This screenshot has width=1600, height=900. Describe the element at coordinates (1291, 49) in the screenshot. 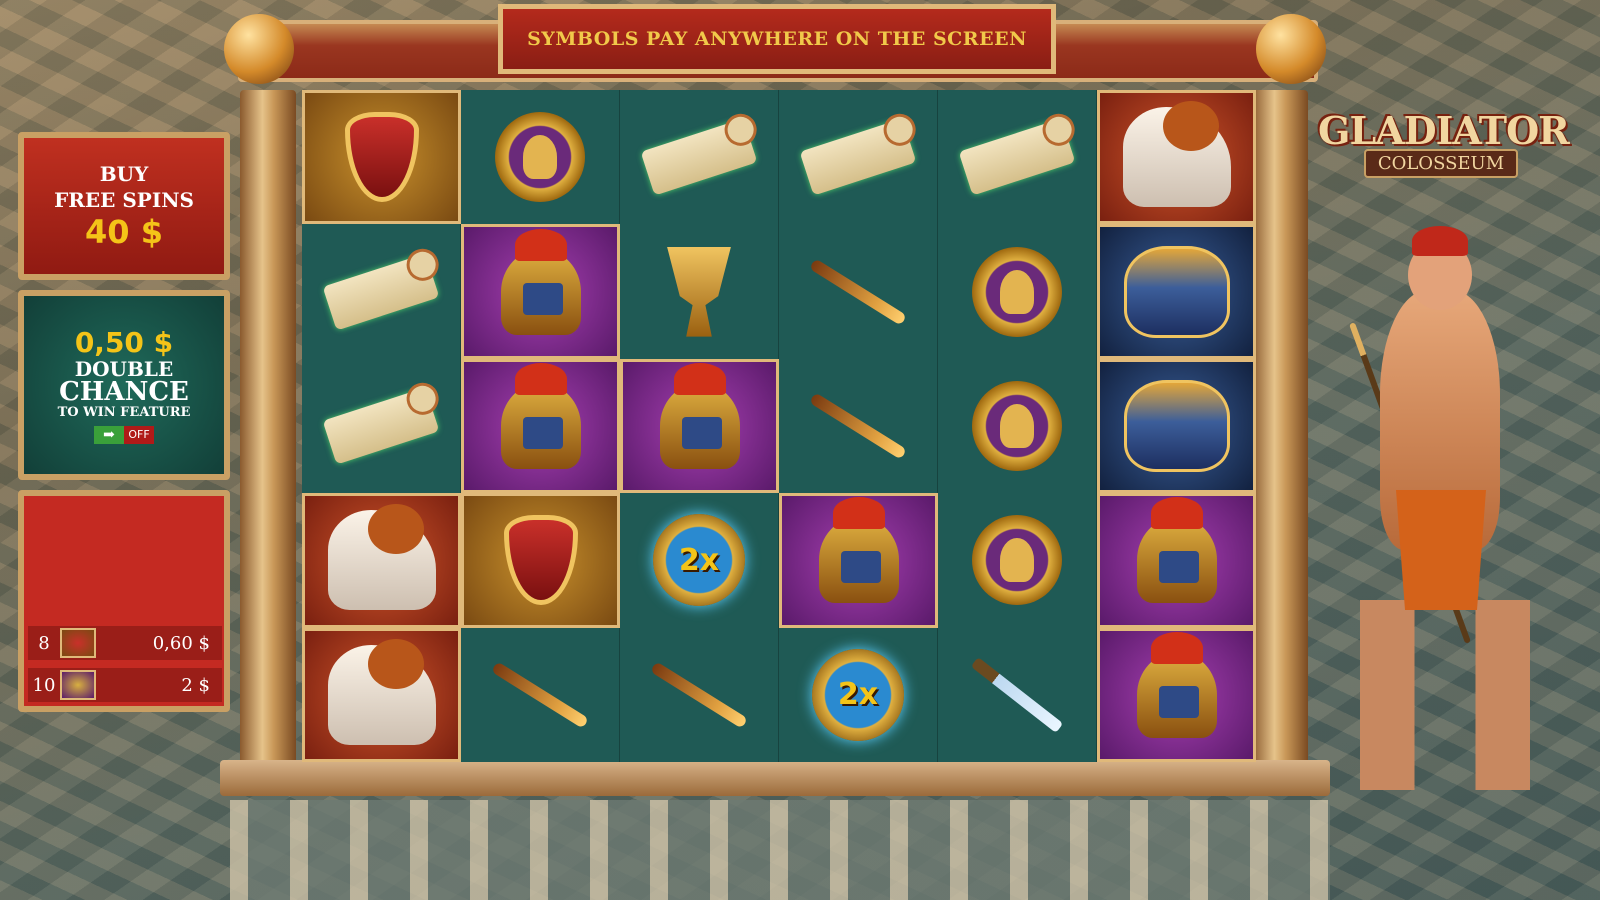

I see `orb-right-ornament` at that location.